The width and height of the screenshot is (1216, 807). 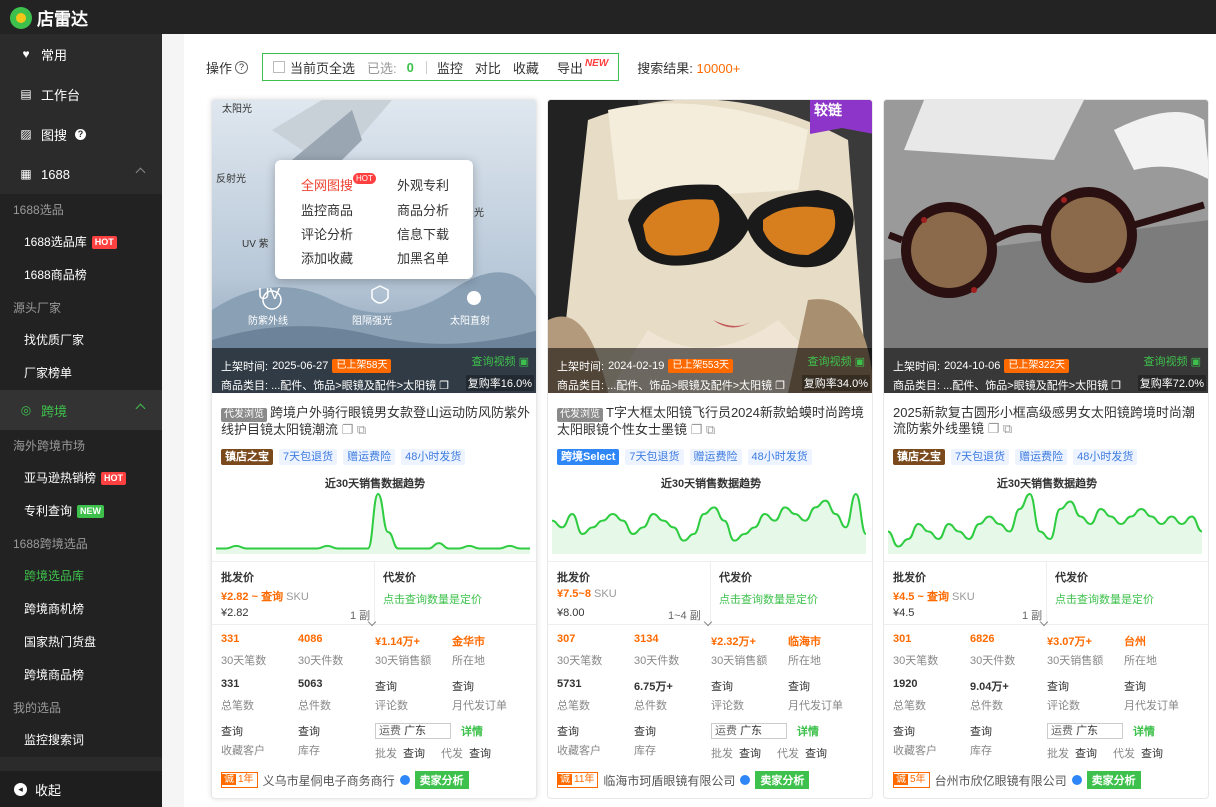 What do you see at coordinates (911, 780) in the screenshot?
I see `years-badge: 诚 5年` at bounding box center [911, 780].